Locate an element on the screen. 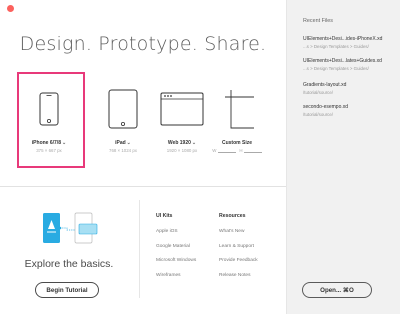  height-field is located at coordinates (252, 151).